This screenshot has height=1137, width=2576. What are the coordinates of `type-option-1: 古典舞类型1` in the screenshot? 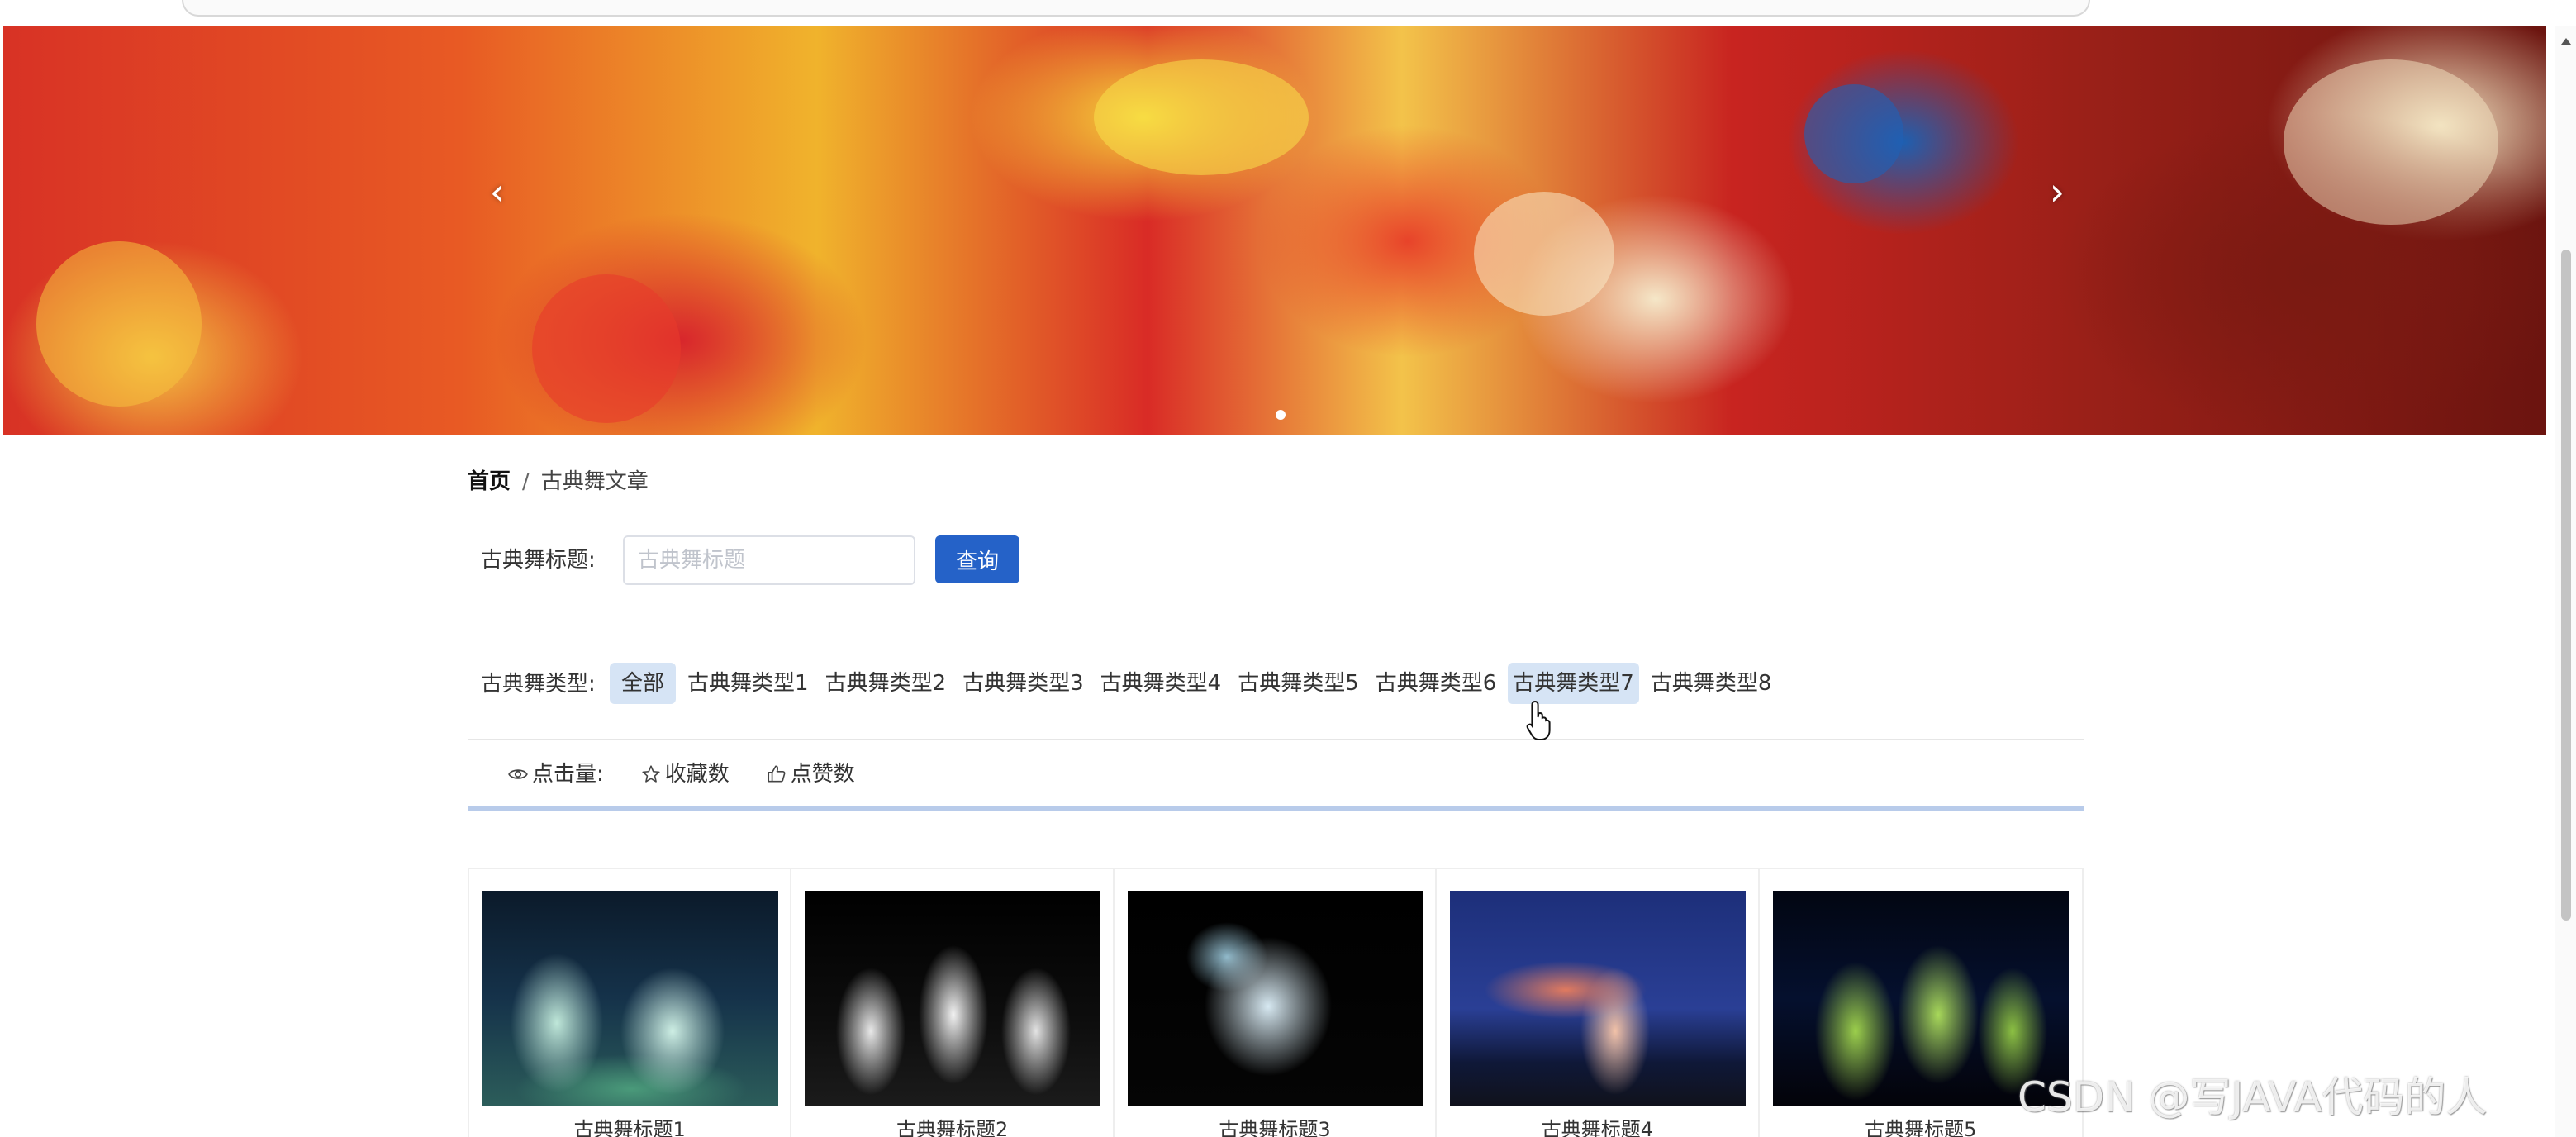 It's located at (748, 683).